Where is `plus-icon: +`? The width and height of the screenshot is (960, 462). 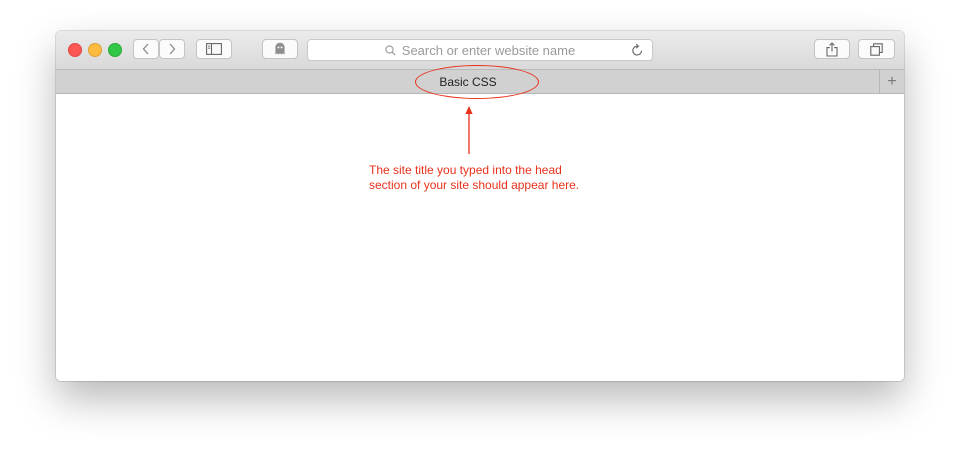 plus-icon: + is located at coordinates (892, 81).